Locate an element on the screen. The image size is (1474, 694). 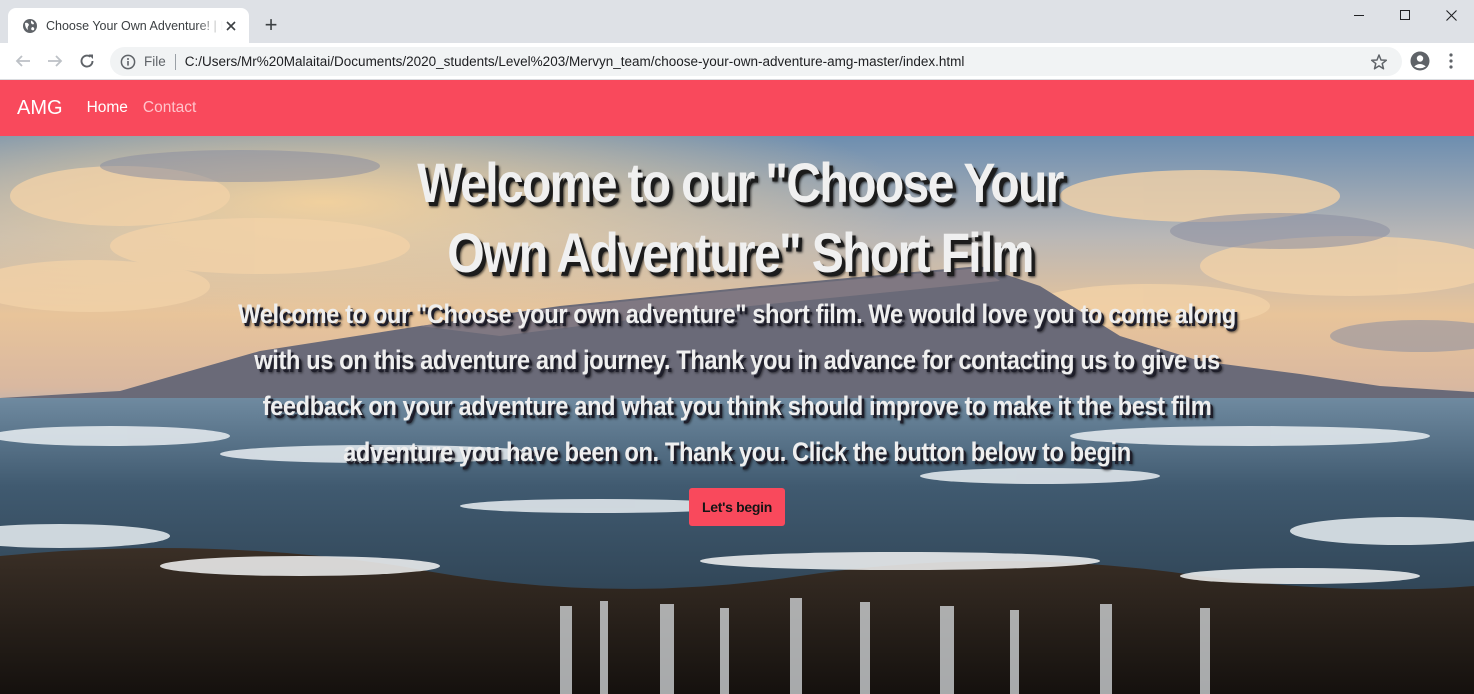
tab-close-icon is located at coordinates (231, 26).